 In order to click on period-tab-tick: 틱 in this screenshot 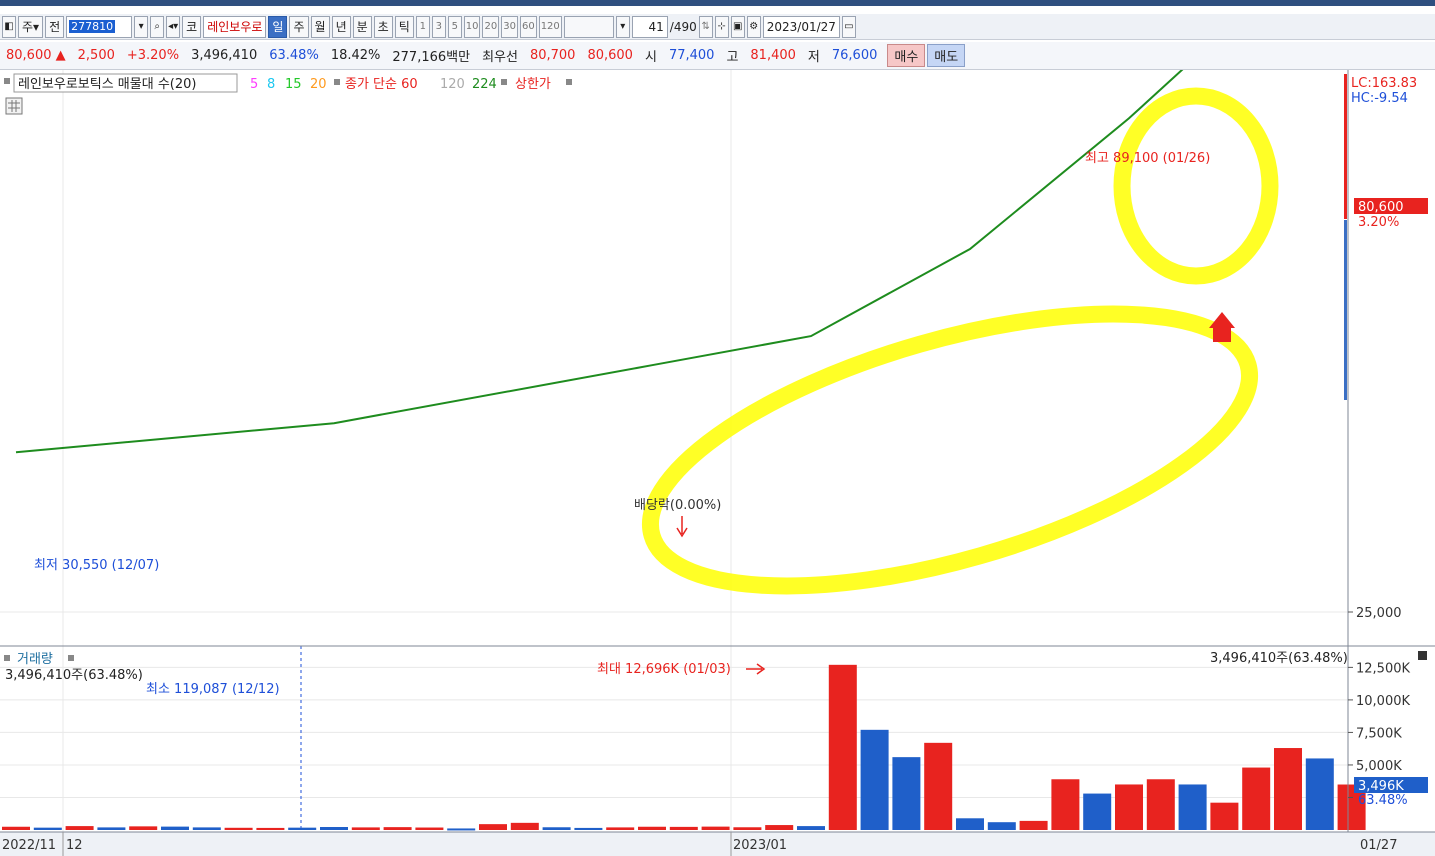, I will do `click(404, 26)`.